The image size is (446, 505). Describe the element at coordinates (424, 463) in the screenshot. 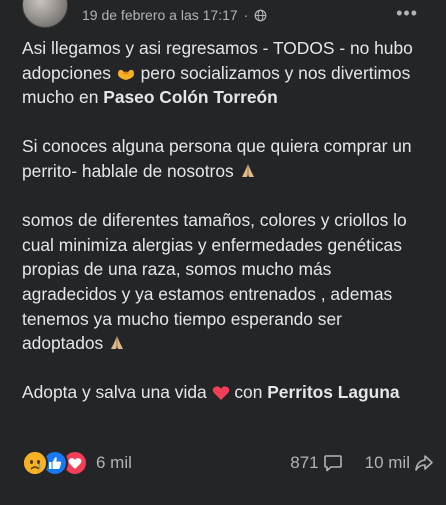

I see `share-icon` at that location.